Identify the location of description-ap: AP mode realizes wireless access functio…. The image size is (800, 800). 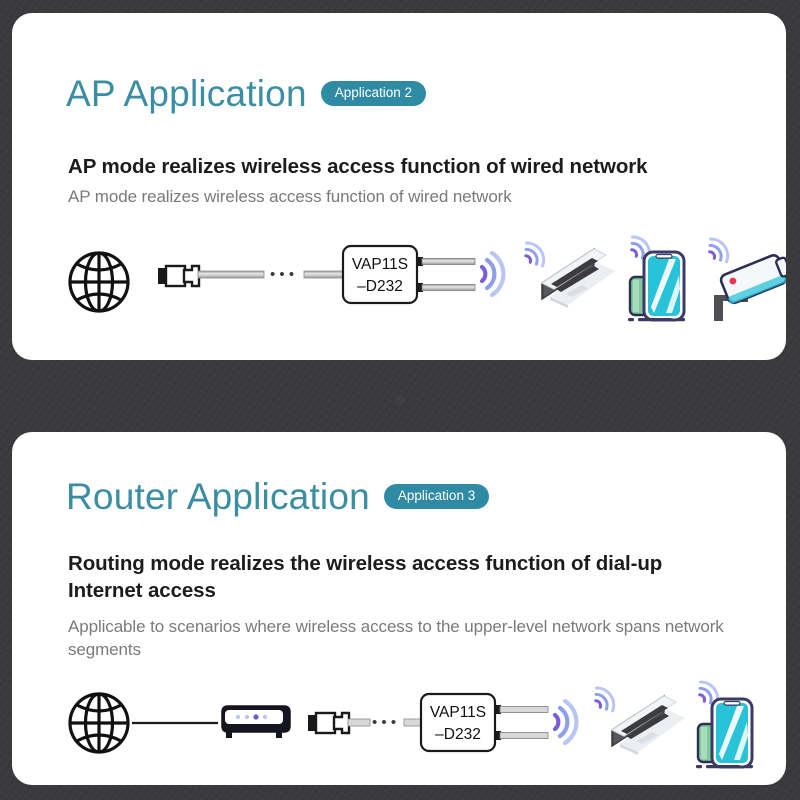
(290, 196).